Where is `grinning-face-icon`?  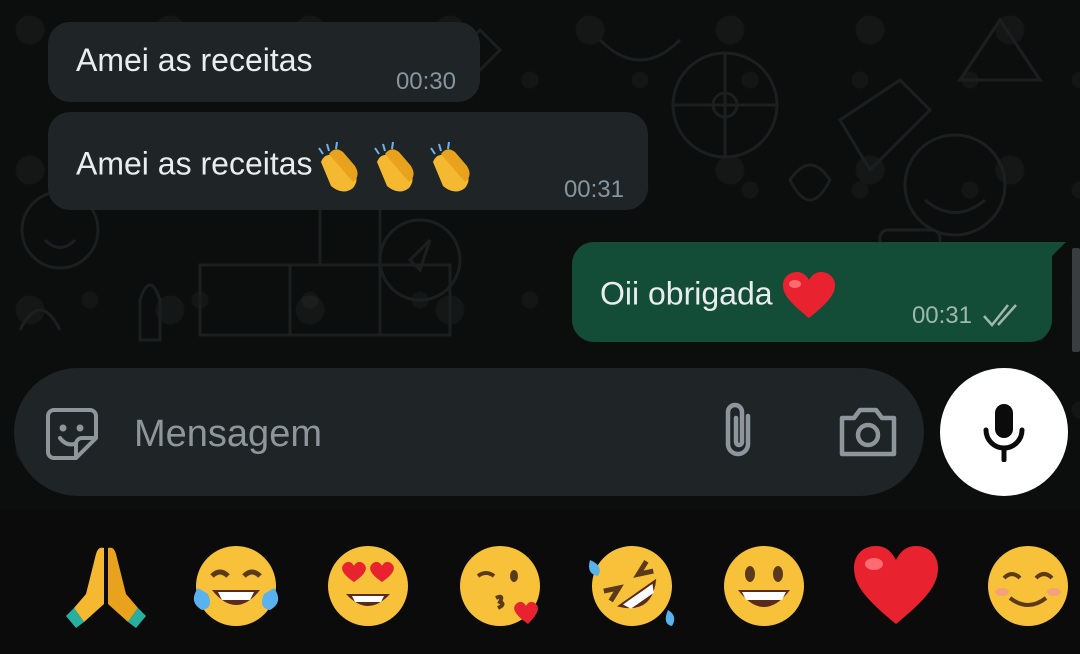 grinning-face-icon is located at coordinates (764, 586).